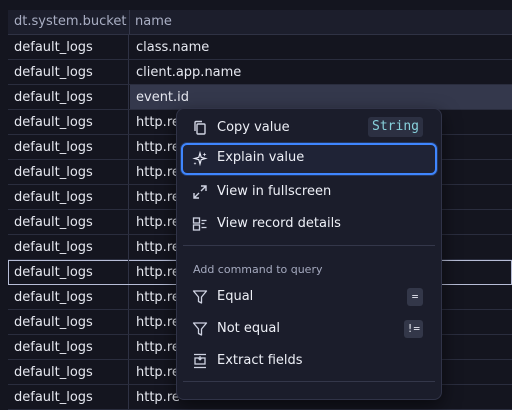 This screenshot has height=410, width=512. Describe the element at coordinates (260, 360) in the screenshot. I see `extract-fields-label: Extract fields` at that location.